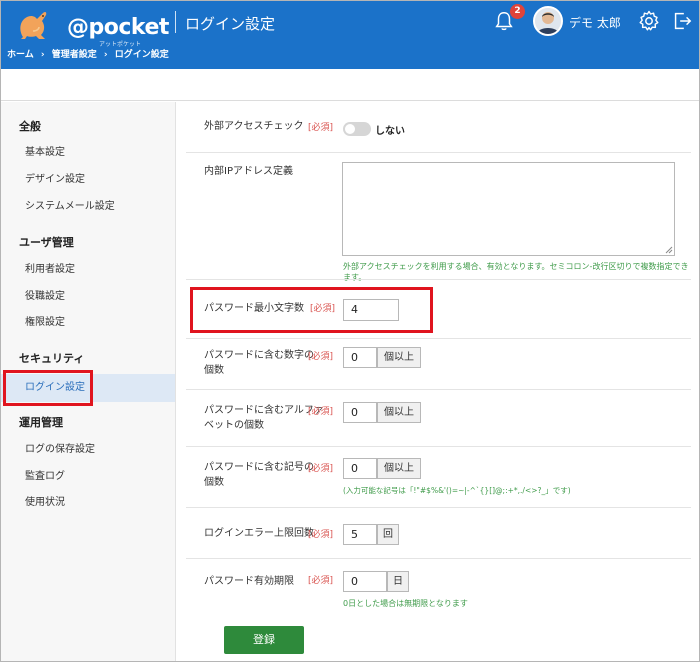 This screenshot has width=700, height=662. I want to click on pw-symbols-label-line1: パスワードに含む記号の, so click(259, 467).